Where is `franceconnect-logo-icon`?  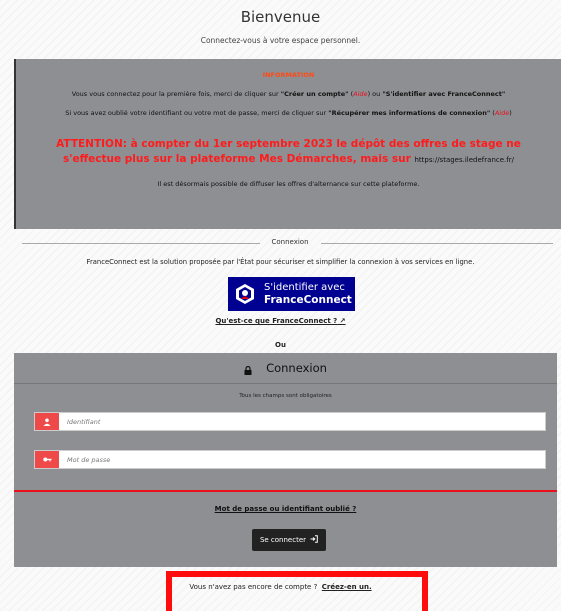
franceconnect-logo-icon is located at coordinates (245, 294).